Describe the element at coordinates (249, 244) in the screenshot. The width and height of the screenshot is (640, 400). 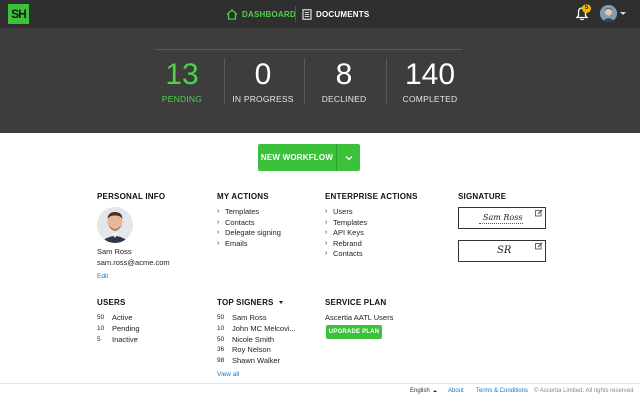
I see `my-action-emails: › Emails` at that location.